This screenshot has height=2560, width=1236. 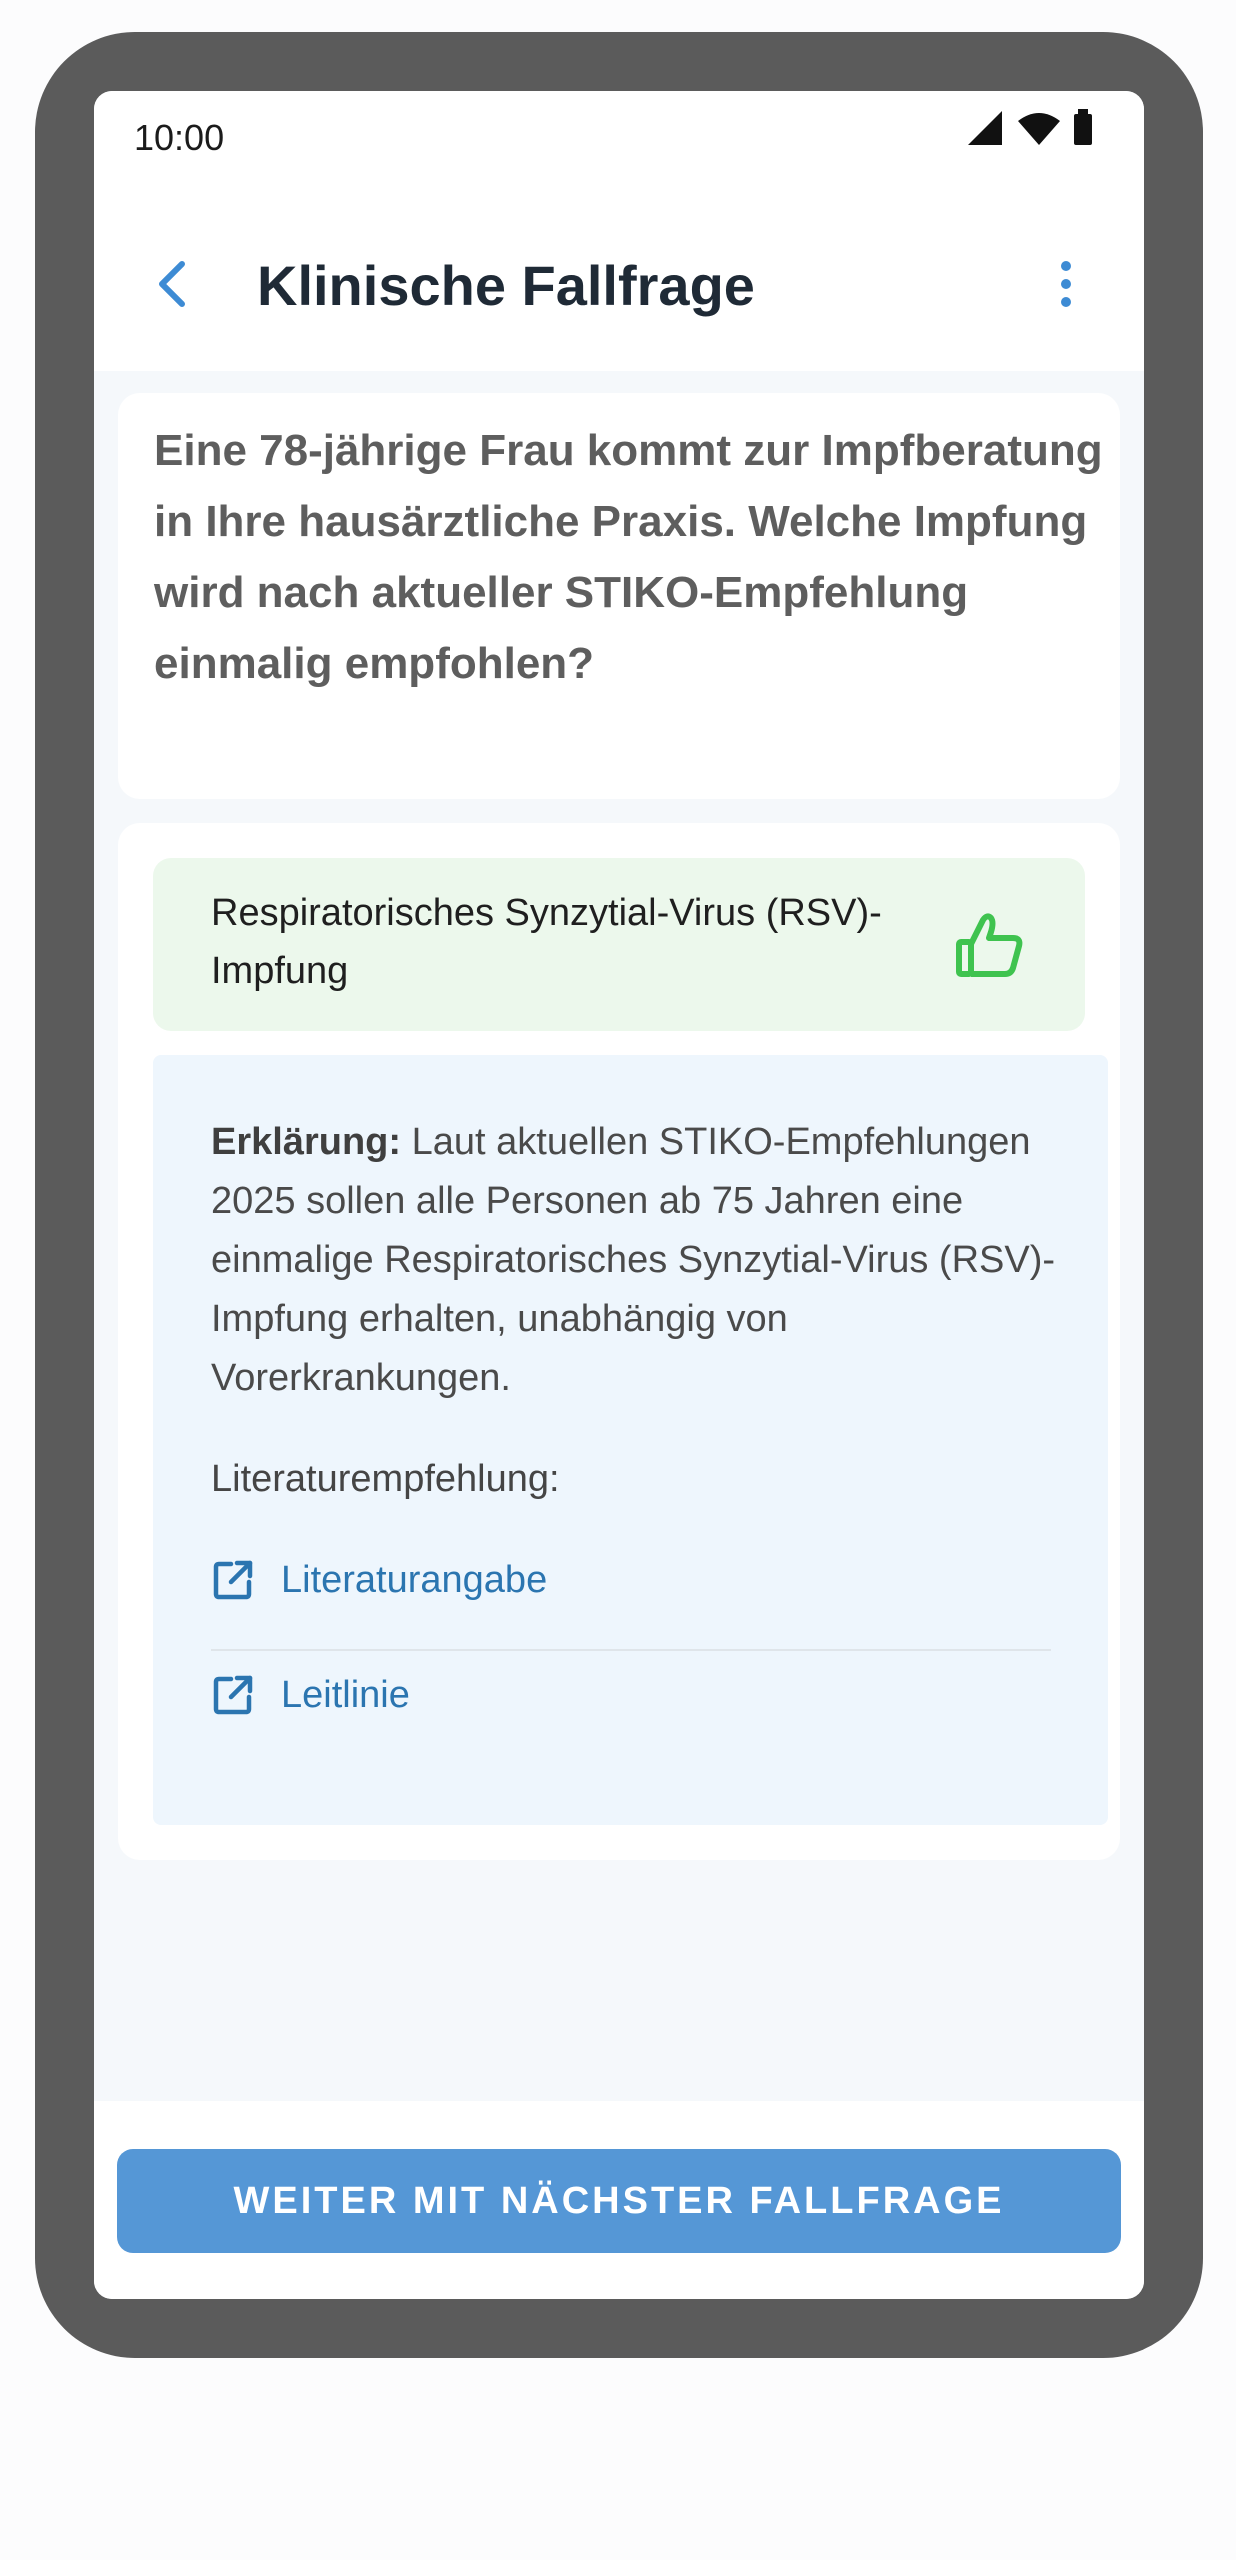 I want to click on explanation-label: Erklärung:, so click(x=306, y=1142).